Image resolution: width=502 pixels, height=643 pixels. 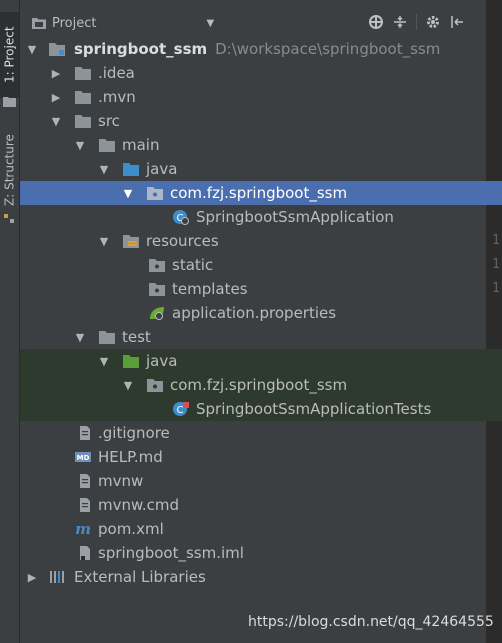 What do you see at coordinates (171, 553) in the screenshot?
I see `tree-label: springboot_ssm.iml` at bounding box center [171, 553].